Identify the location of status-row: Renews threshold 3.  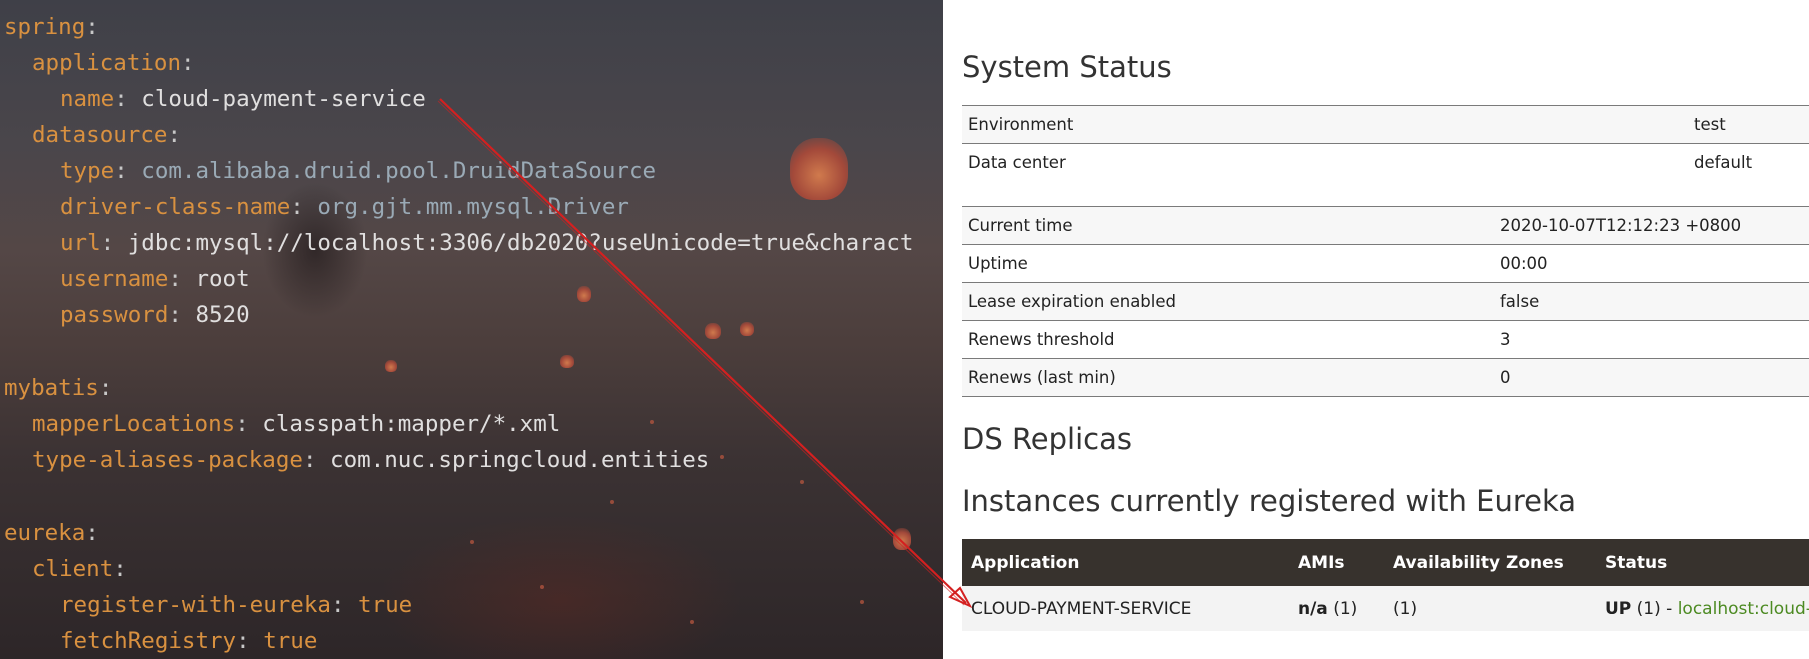
(1385, 339).